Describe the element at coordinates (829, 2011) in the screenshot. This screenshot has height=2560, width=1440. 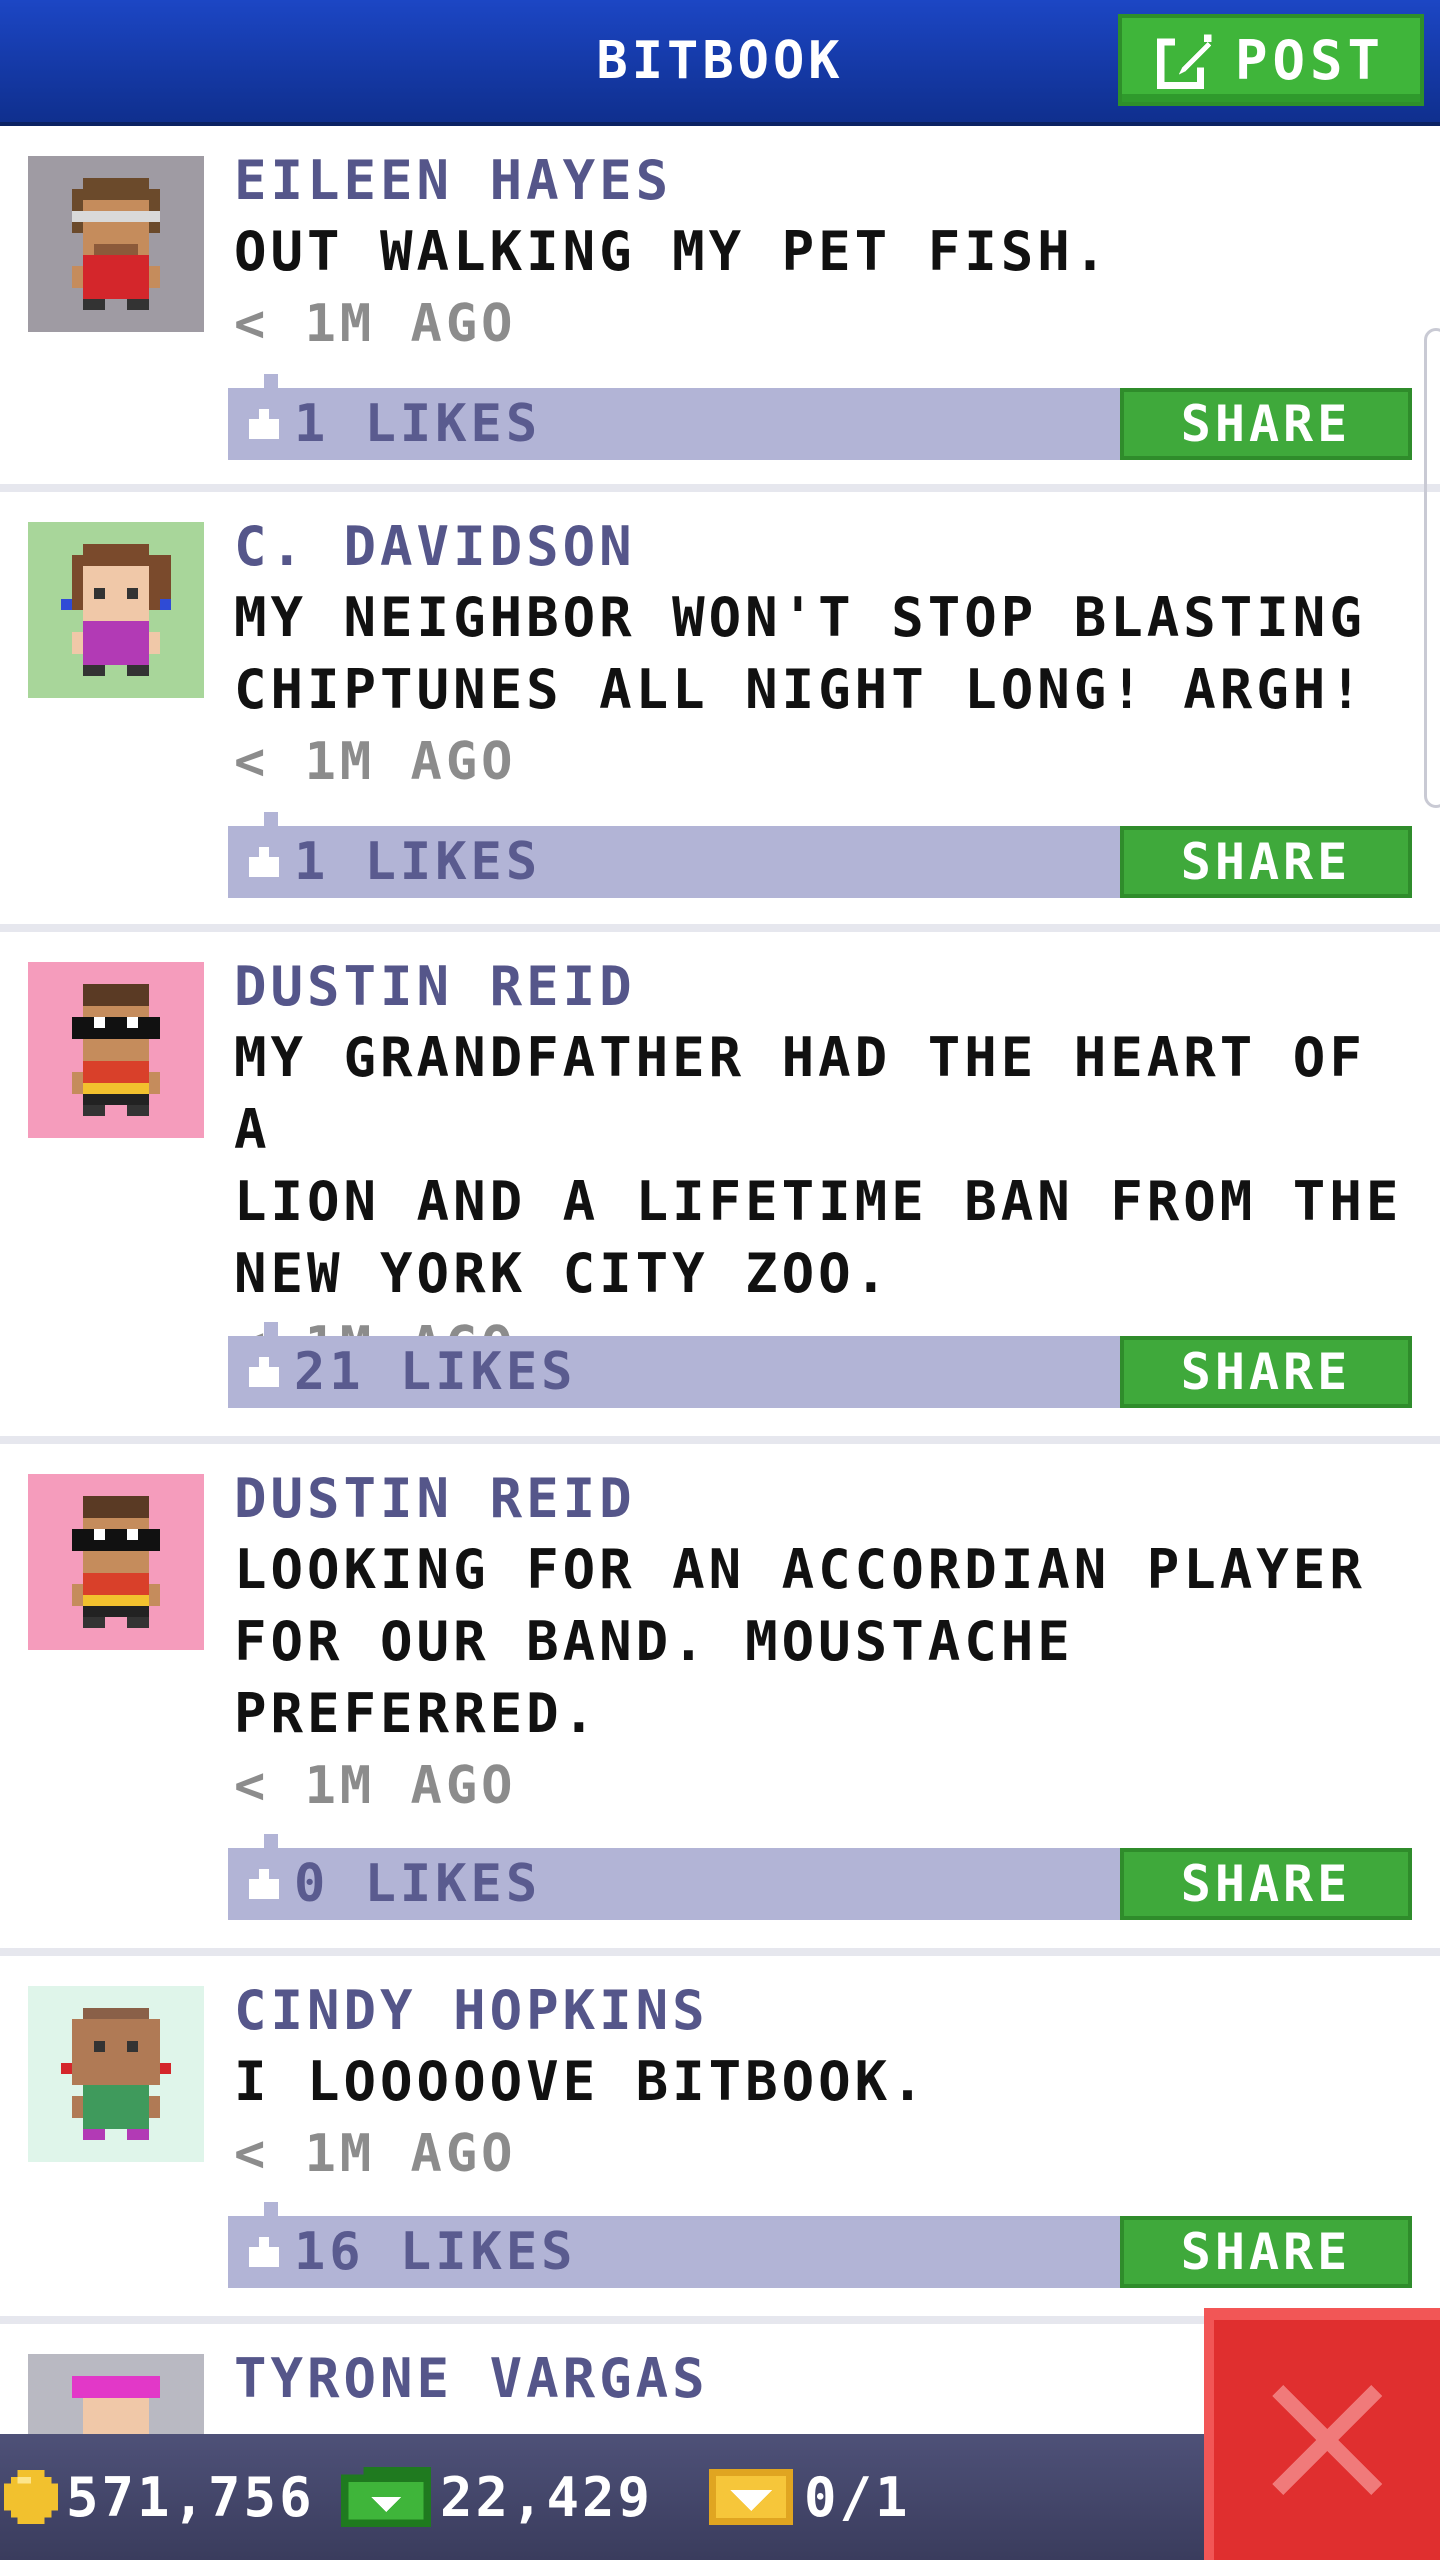
I see `post-author: CINDY HOPKINS` at that location.